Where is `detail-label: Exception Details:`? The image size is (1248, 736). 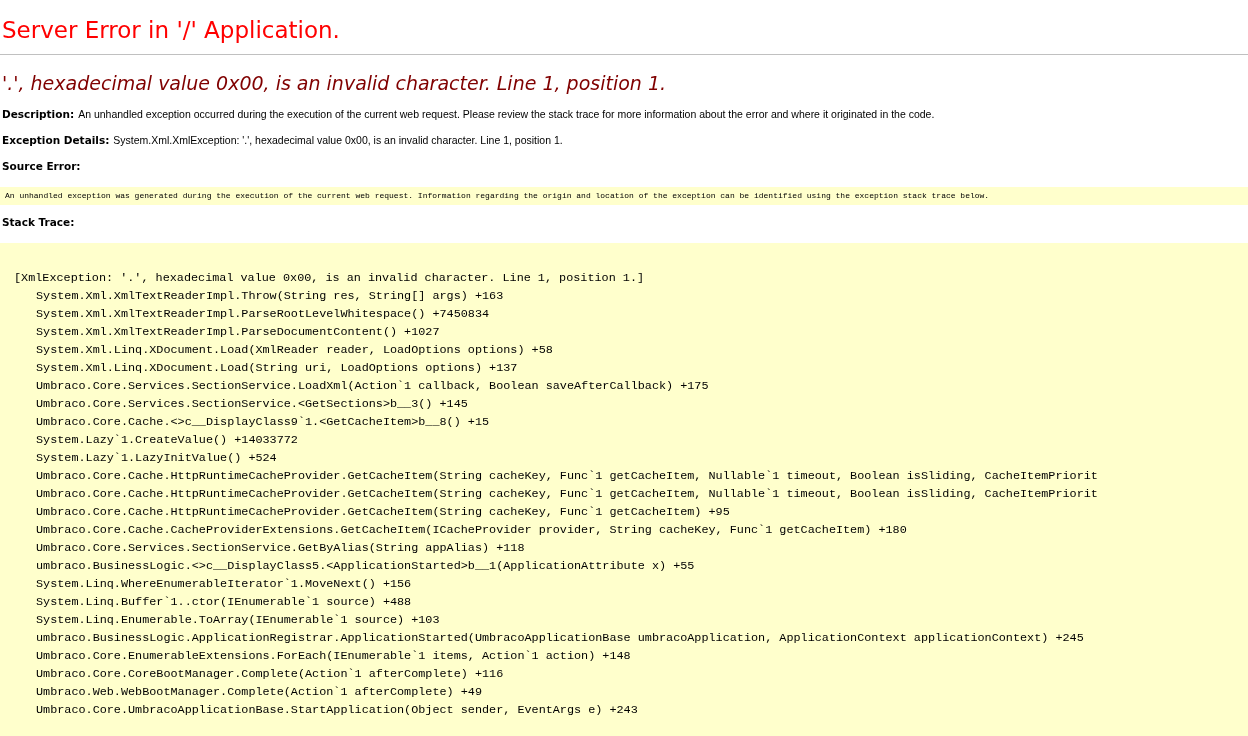 detail-label: Exception Details: is located at coordinates (56, 140).